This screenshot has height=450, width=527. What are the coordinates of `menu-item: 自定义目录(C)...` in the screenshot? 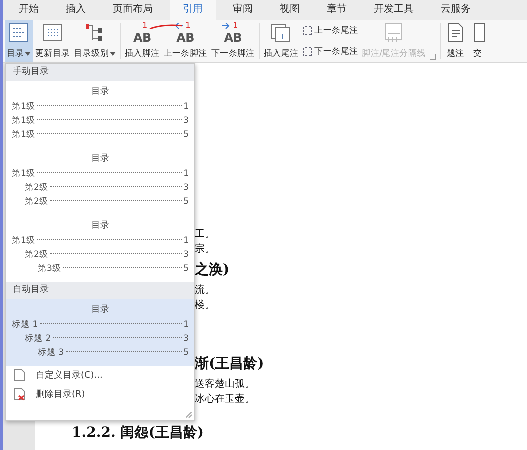 It's located at (100, 375).